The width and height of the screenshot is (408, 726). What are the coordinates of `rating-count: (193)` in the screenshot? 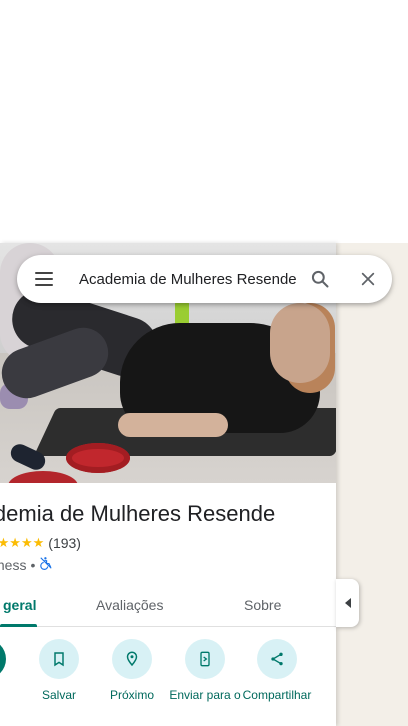 It's located at (64, 543).